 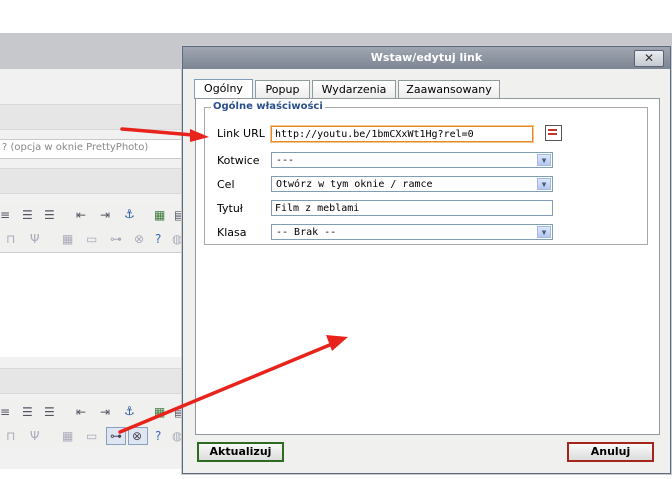 I want to click on link-url-input: http://youtu.be/1bmCXxWt1Hg?rel=0, so click(x=402, y=134).